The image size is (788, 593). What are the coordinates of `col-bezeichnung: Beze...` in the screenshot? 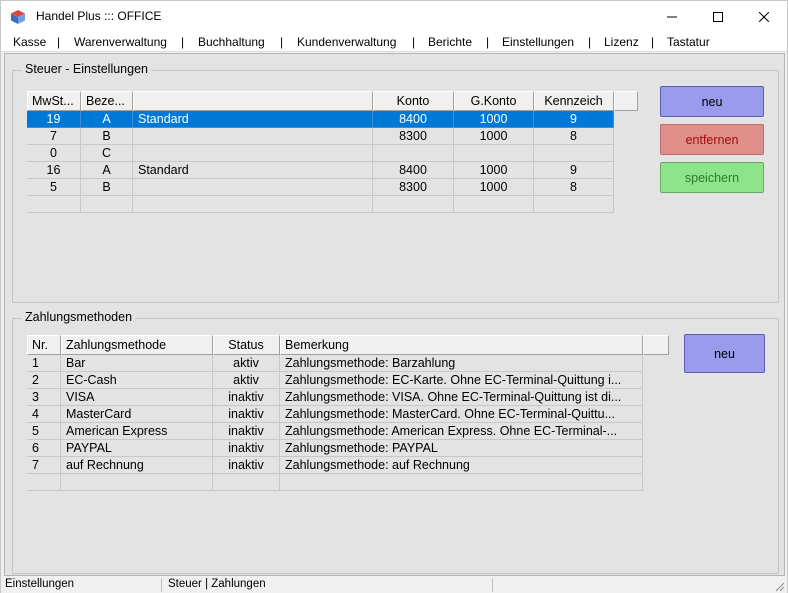 It's located at (107, 101).